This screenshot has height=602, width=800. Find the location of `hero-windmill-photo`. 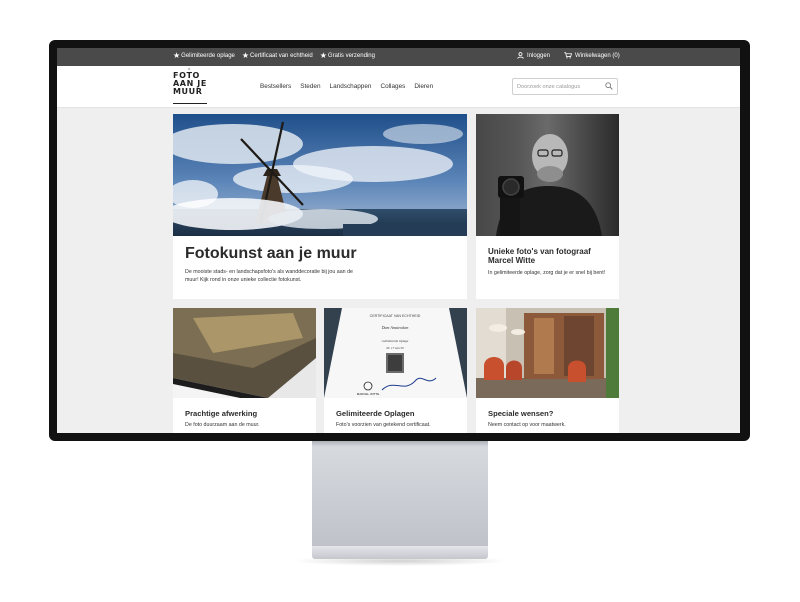

hero-windmill-photo is located at coordinates (320, 175).